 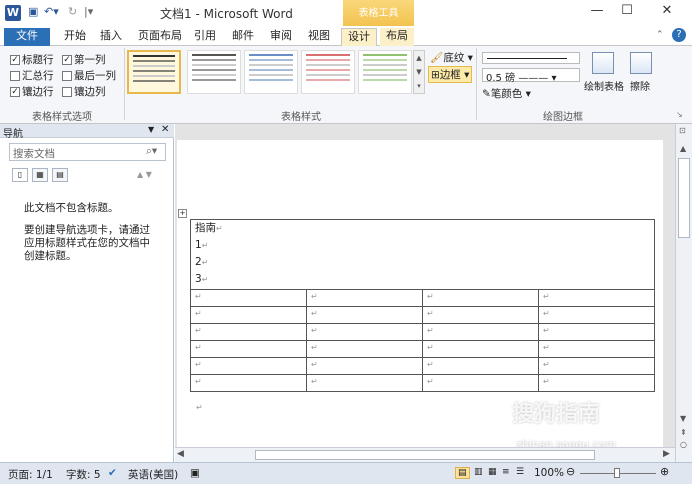 What do you see at coordinates (422, 254) in the screenshot?
I see `table-row: 指南↵ 1↵ 2↵ 3↵` at bounding box center [422, 254].